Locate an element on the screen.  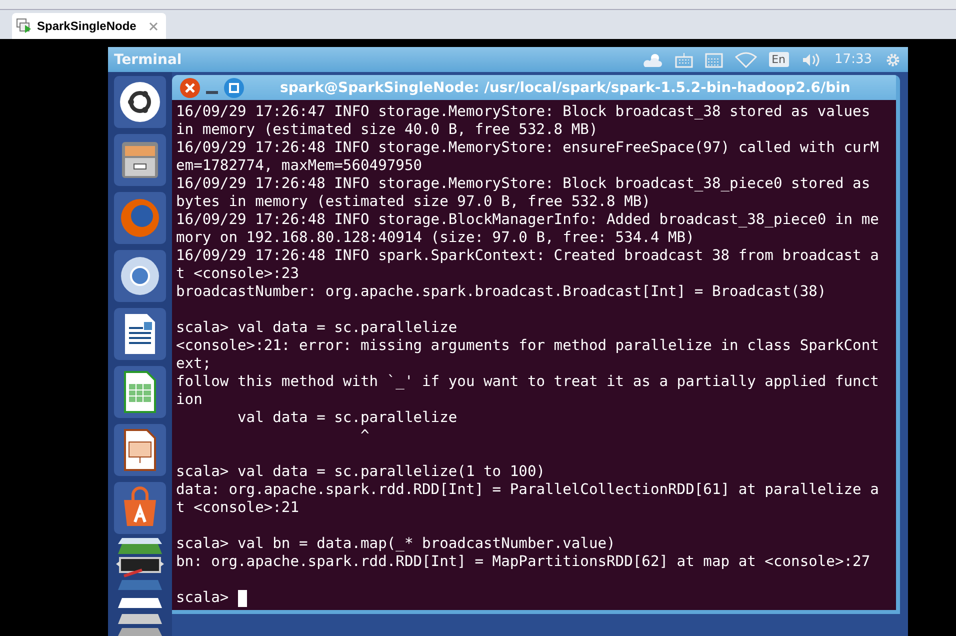
stacked-launcher-icons-drawing is located at coordinates (140, 586).